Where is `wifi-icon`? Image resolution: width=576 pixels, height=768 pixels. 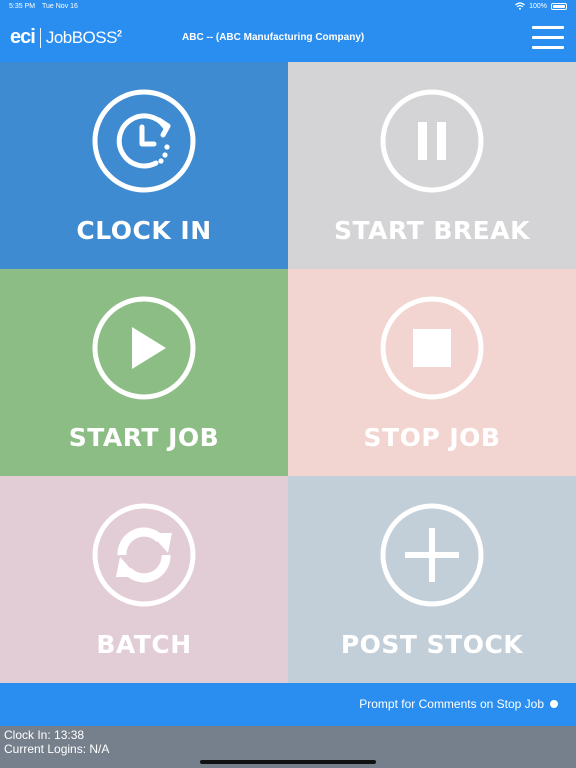
wifi-icon is located at coordinates (520, 6).